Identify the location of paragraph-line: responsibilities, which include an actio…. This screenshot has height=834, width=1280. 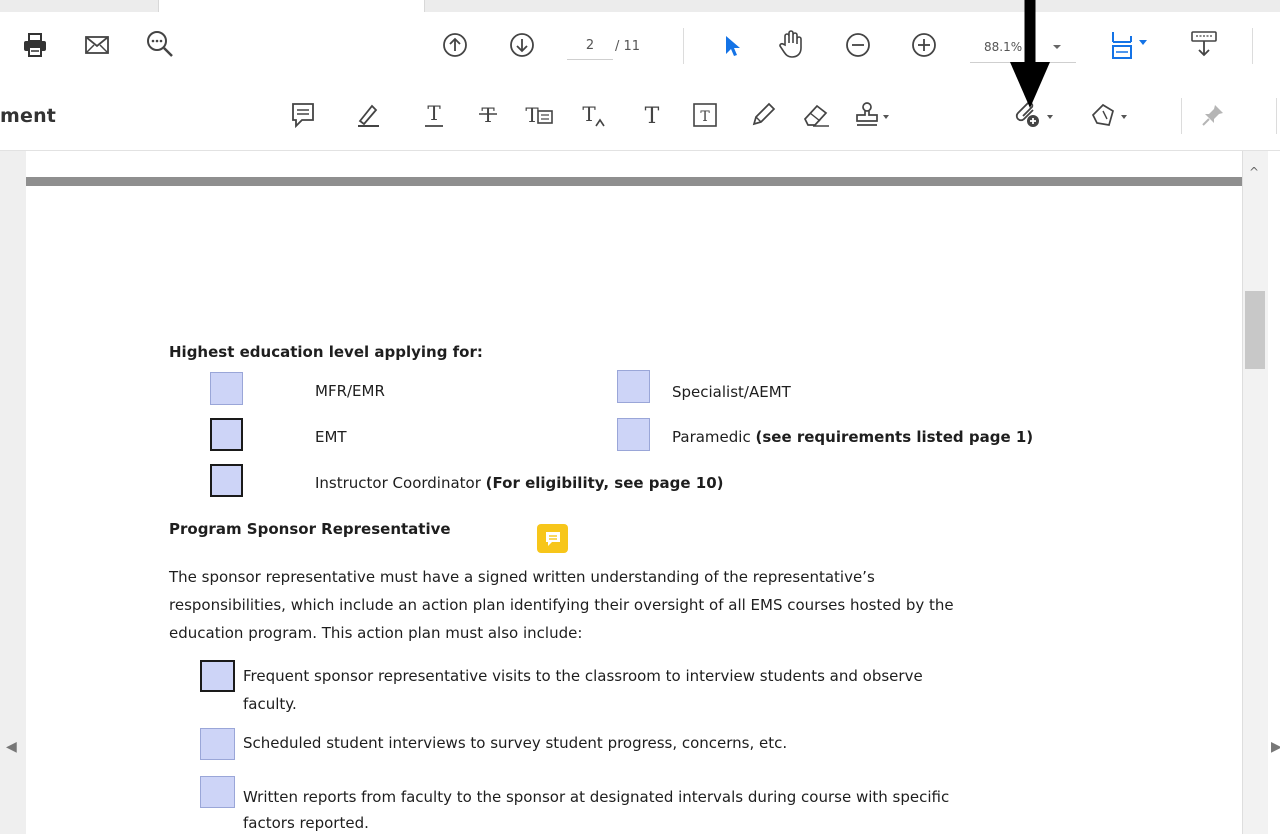
(561, 605).